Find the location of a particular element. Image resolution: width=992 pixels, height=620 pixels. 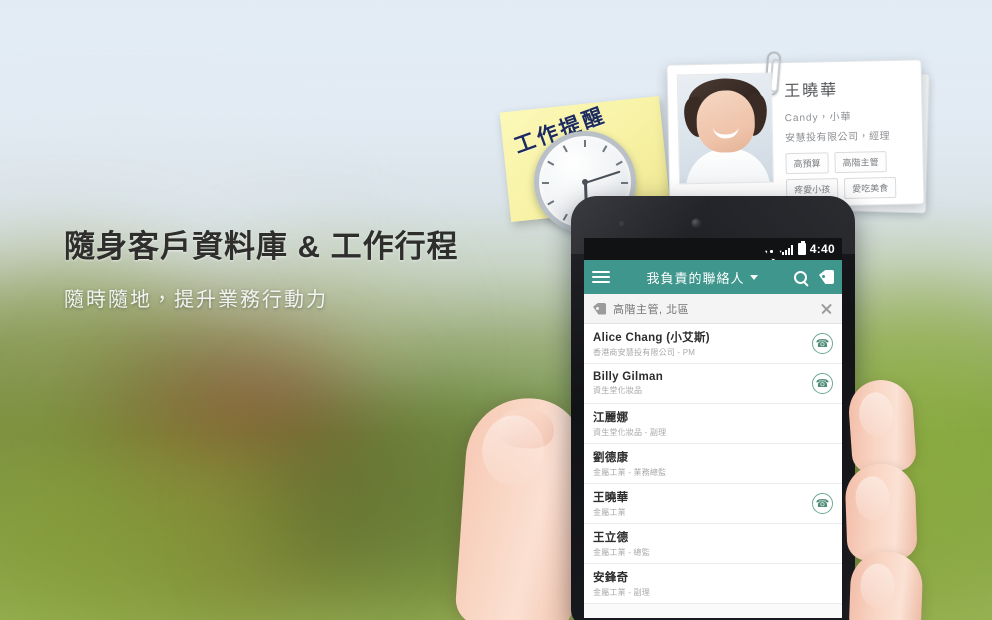

hero-text-block: 隨身客戶資料庫 & 工作行程 隨時隨地，提升業務行動力 is located at coordinates (284, 270).